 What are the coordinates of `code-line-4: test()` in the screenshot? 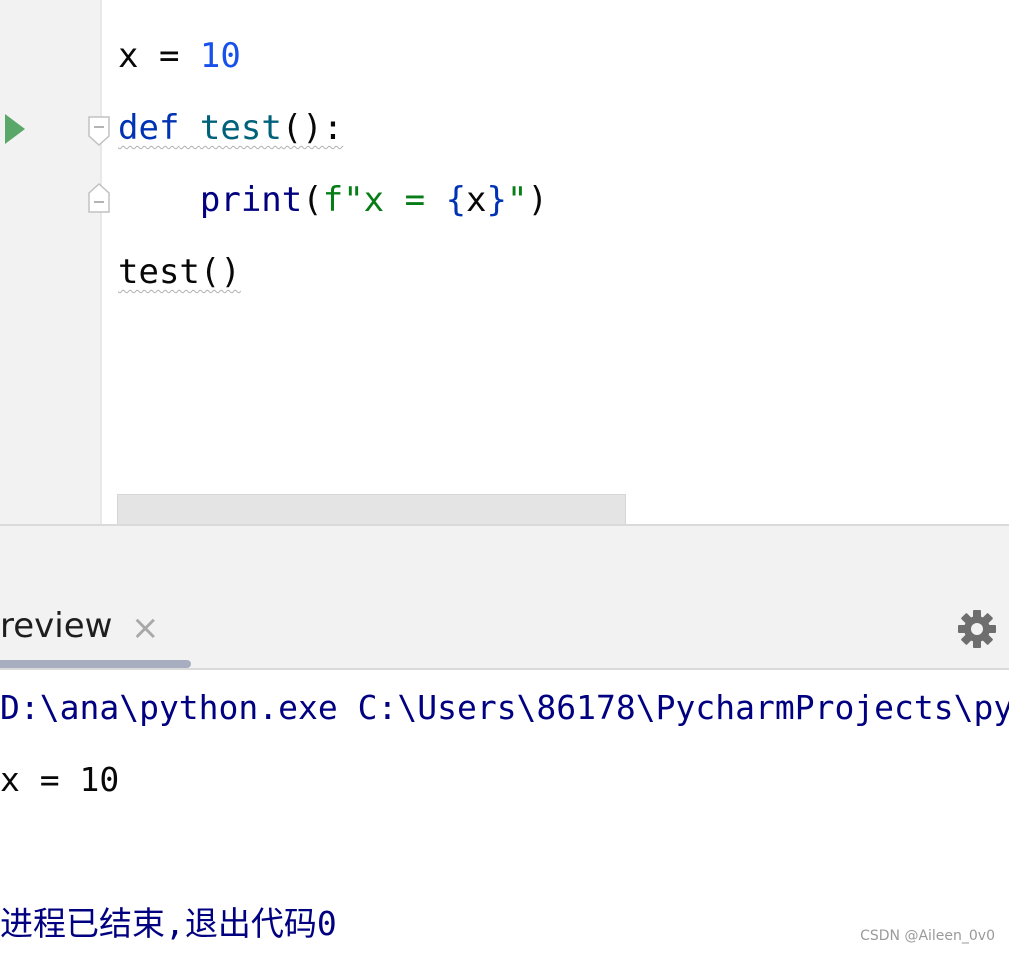 It's located at (179, 272).